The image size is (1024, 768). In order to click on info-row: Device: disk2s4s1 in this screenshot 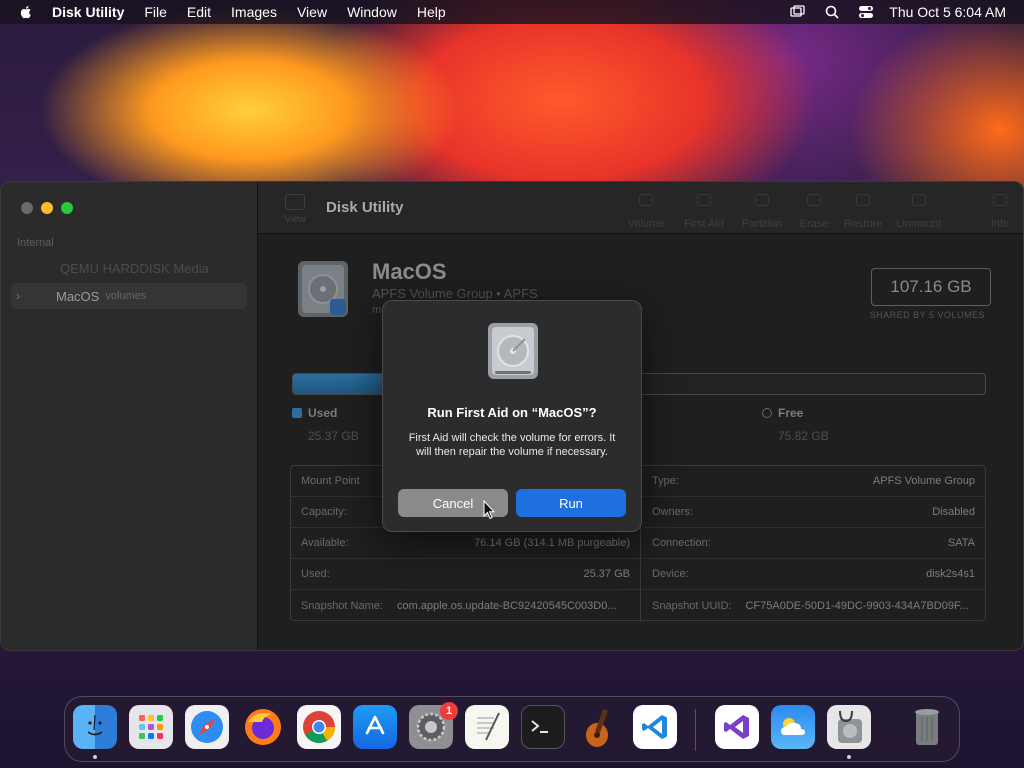, I will do `click(813, 574)`.